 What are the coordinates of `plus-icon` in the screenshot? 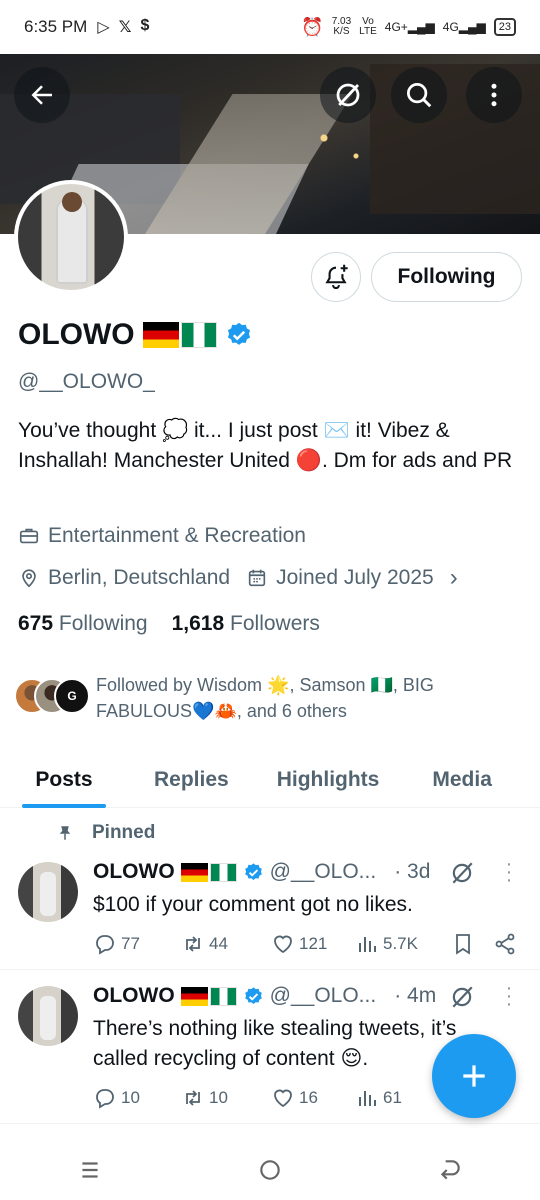 It's located at (474, 1076).